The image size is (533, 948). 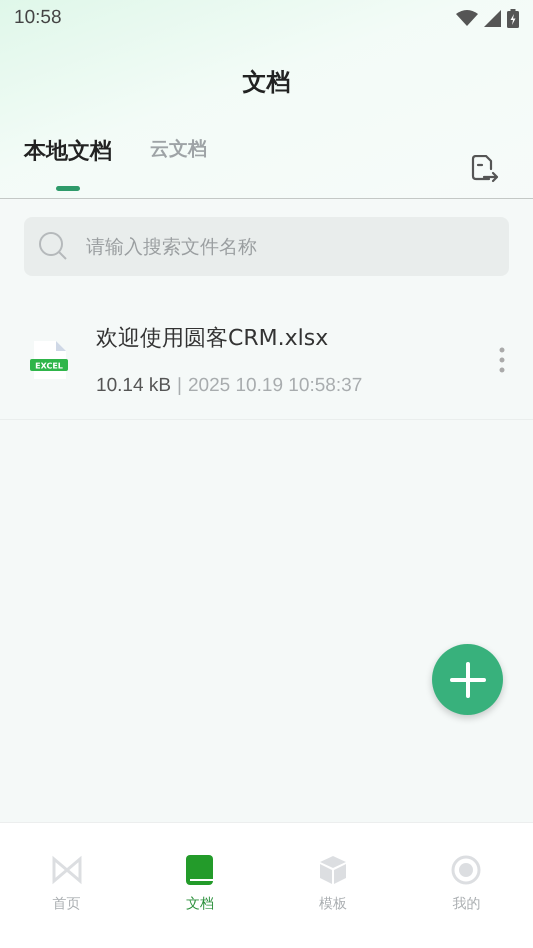 I want to click on file-row: EXCEL 欢迎使用圆客CRM.xlsx 10.14 kB | 2025 10.19 10:58:37, so click(x=266, y=360).